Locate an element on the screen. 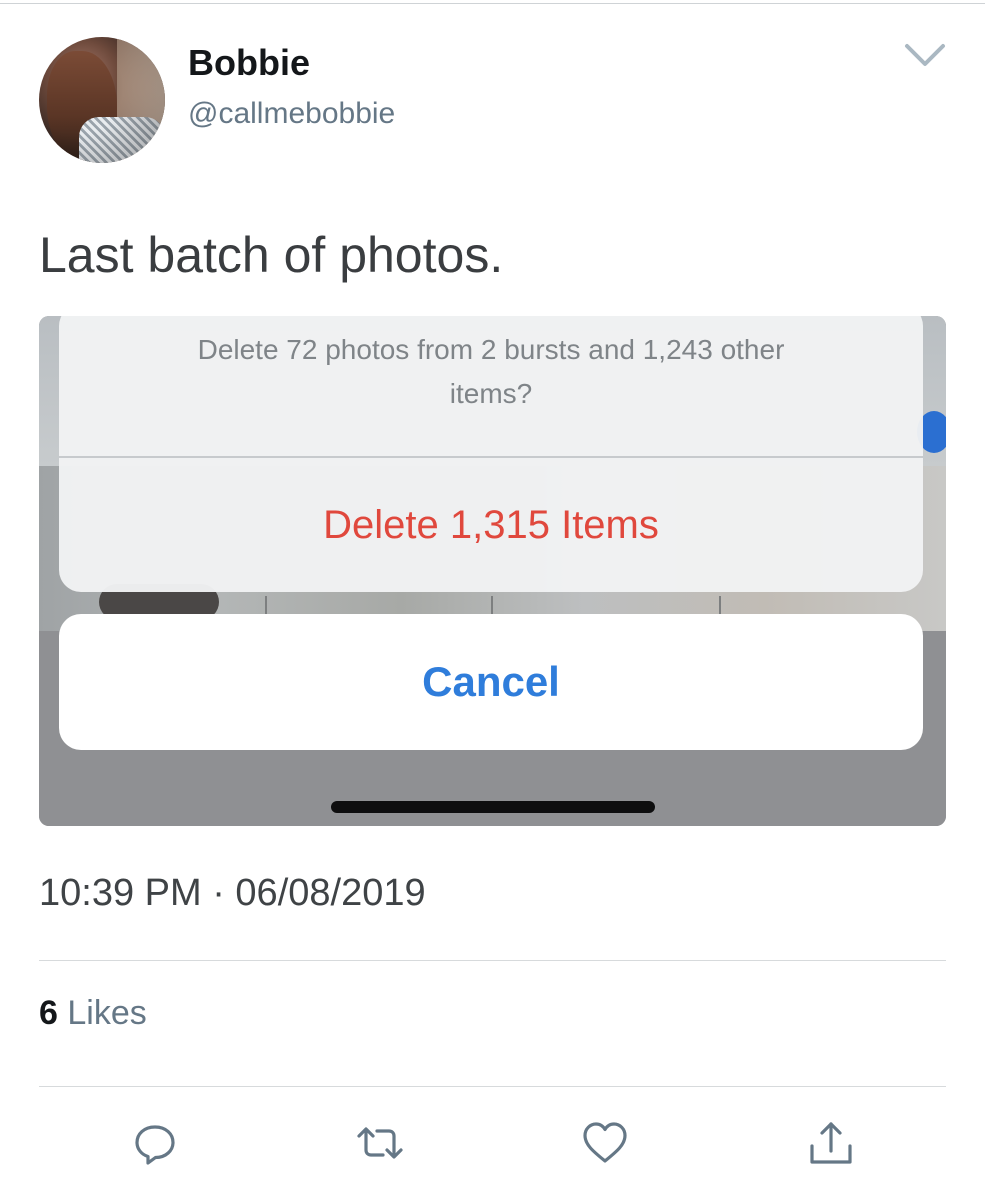  tweet-timestamp: 10:39 PM · 06/08/2019 is located at coordinates (232, 893).